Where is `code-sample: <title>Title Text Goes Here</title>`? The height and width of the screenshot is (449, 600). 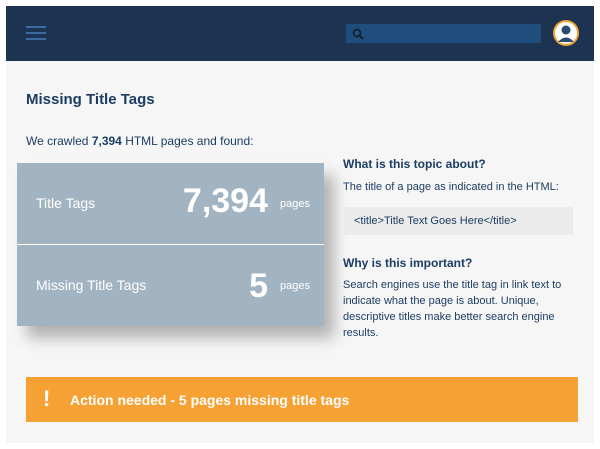
code-sample: <title>Title Text Goes Here</title> is located at coordinates (458, 221).